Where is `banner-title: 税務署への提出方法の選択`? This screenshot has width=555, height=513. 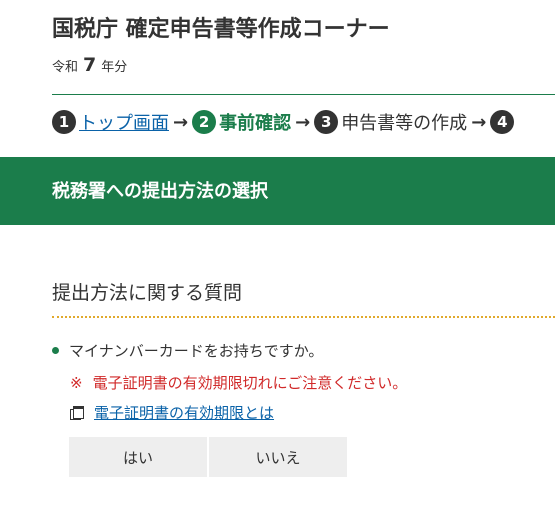 banner-title: 税務署への提出方法の選択 is located at coordinates (160, 191).